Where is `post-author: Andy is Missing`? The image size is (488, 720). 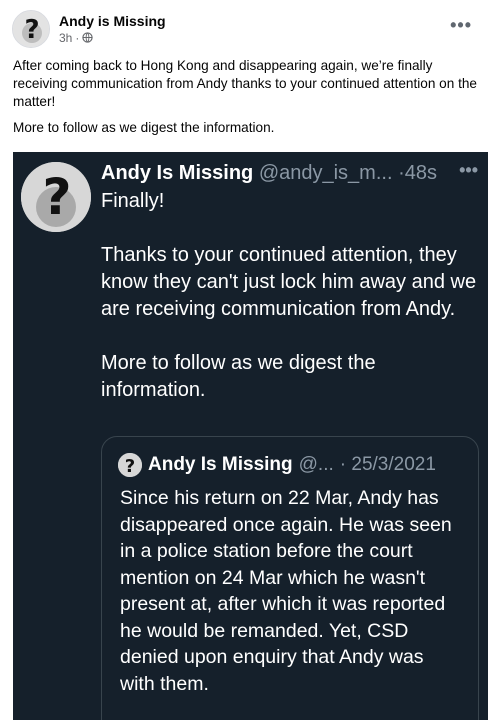
post-author: Andy is Missing is located at coordinates (112, 21).